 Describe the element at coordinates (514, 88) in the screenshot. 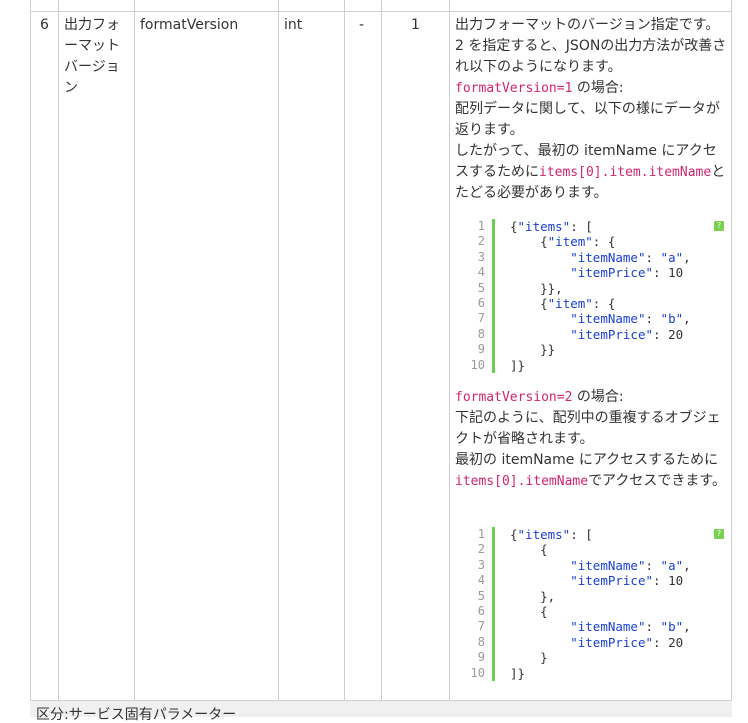

I see `v1-heading-code: formatVersion=1` at that location.